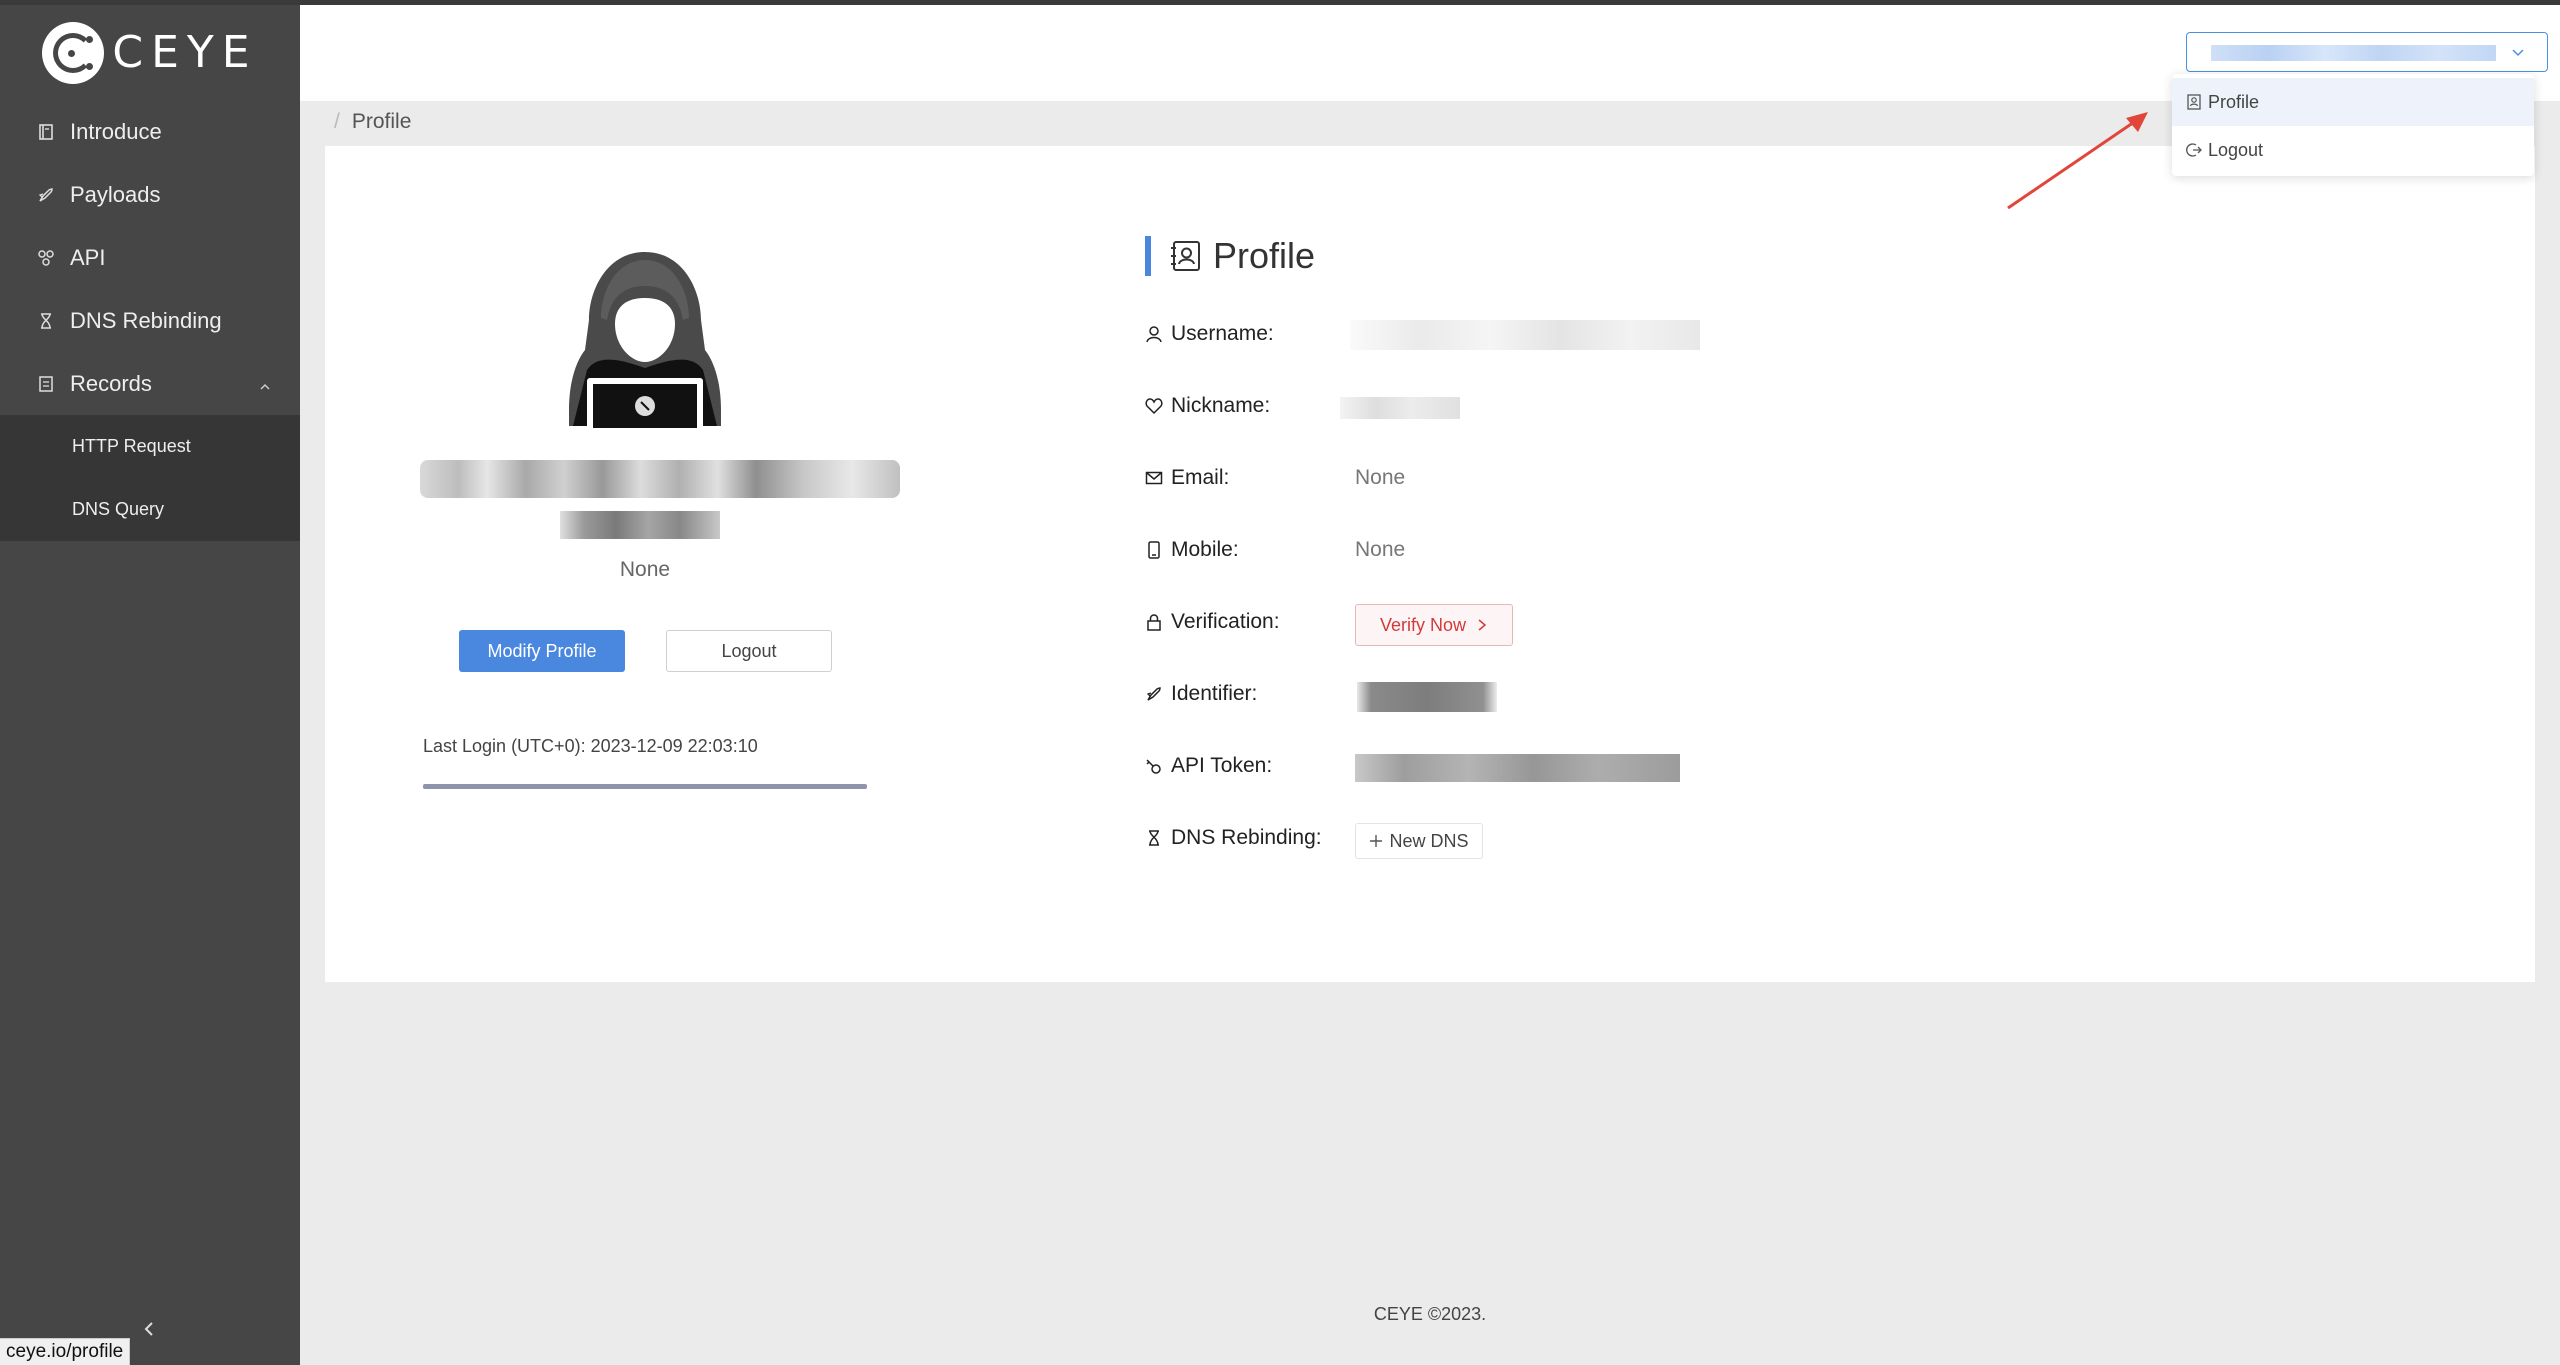  I want to click on username-value-blurred, so click(1525, 335).